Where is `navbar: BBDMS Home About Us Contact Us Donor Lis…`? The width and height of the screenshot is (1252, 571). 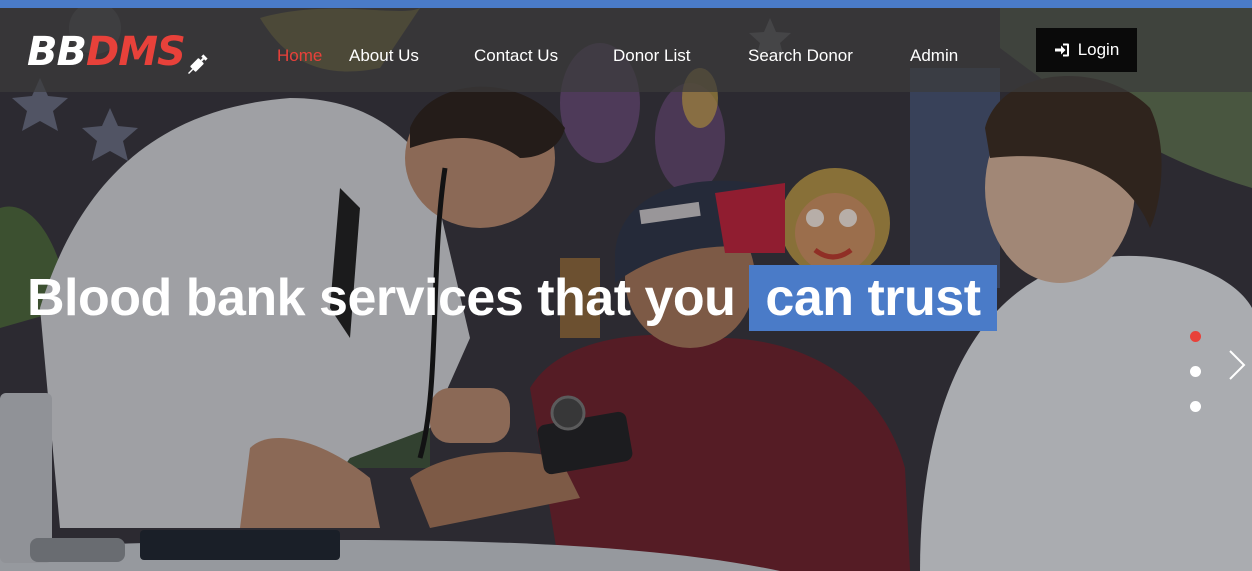 navbar: BBDMS Home About Us Contact Us Donor Lis… is located at coordinates (626, 50).